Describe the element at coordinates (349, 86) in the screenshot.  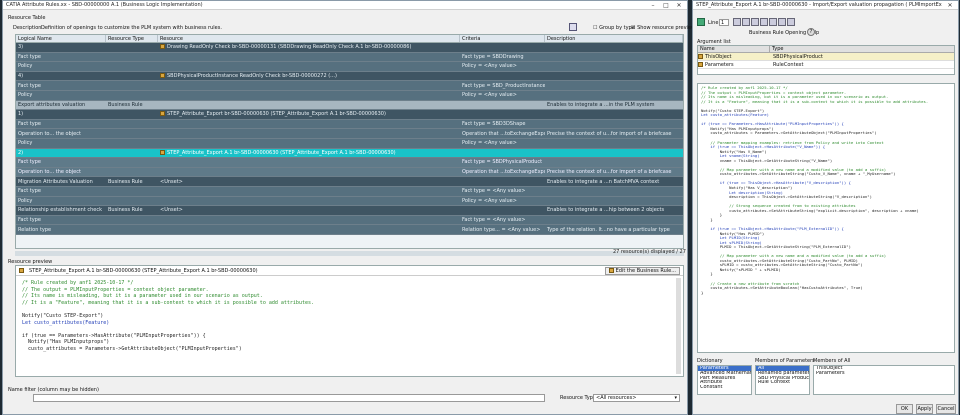
I see `table-row: Fact type Fact type = SBD_ProductInstance` at that location.